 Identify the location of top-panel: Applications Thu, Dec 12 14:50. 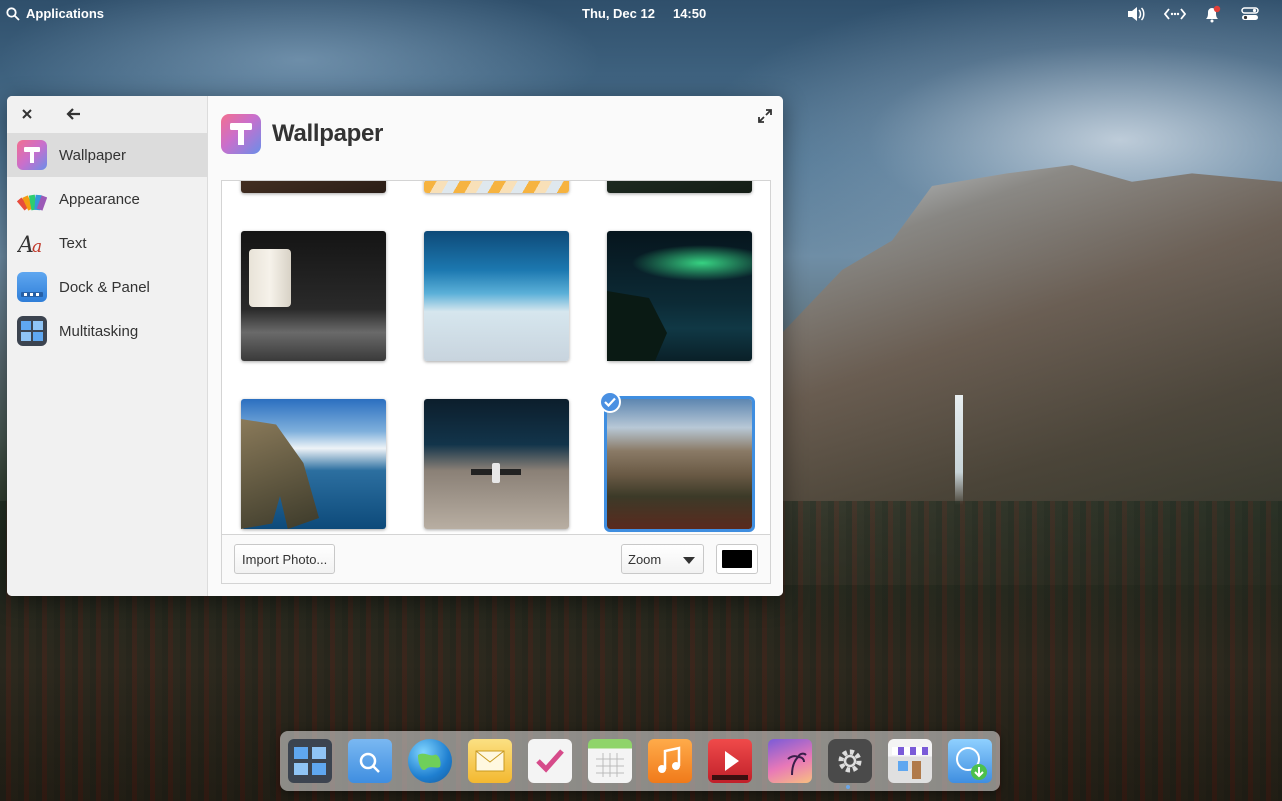
(641, 14).